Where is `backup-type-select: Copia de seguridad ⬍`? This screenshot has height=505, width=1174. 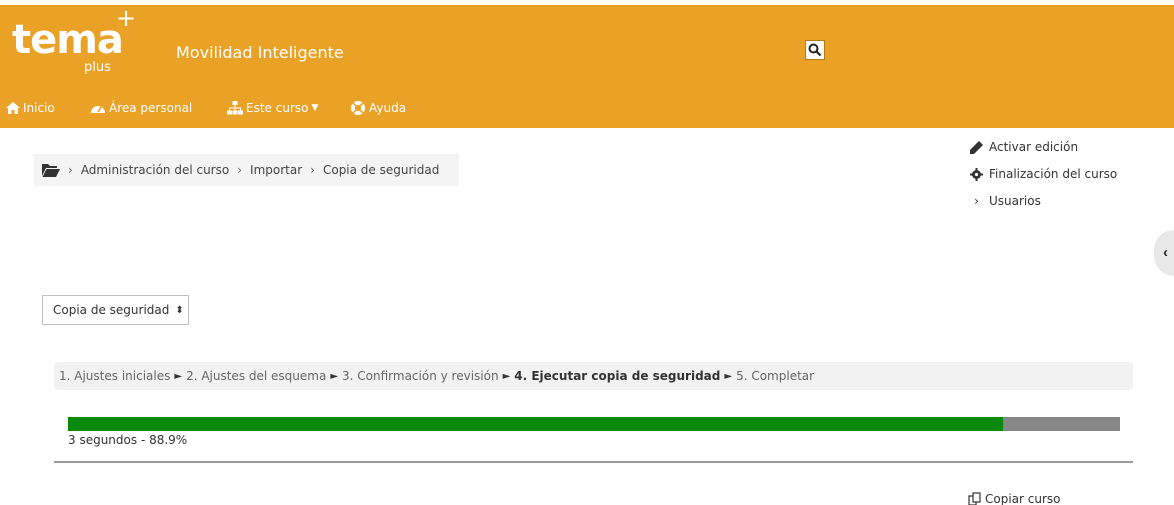 backup-type-select: Copia de seguridad ⬍ is located at coordinates (115, 310).